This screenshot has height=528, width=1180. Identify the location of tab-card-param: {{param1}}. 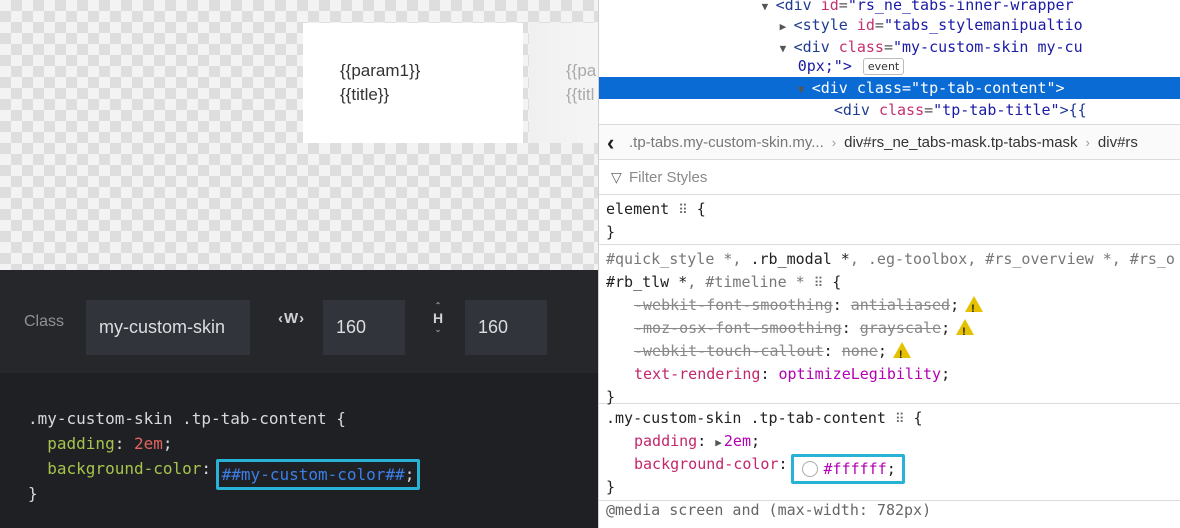
(380, 70).